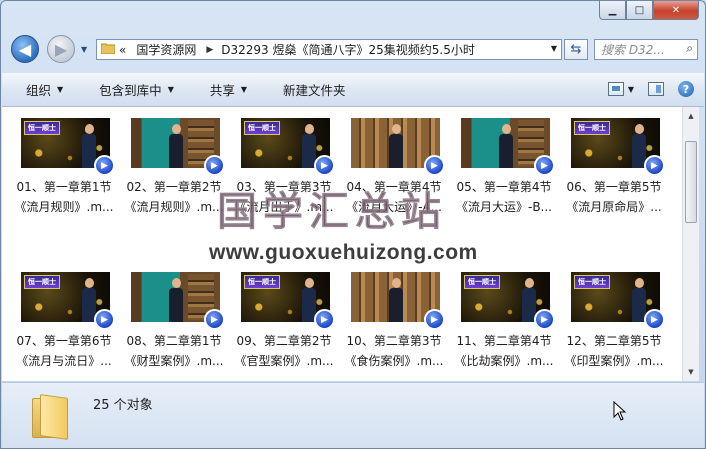 This screenshot has height=449, width=706. Describe the element at coordinates (689, 48) in the screenshot. I see `search-icon: ⌕` at that location.